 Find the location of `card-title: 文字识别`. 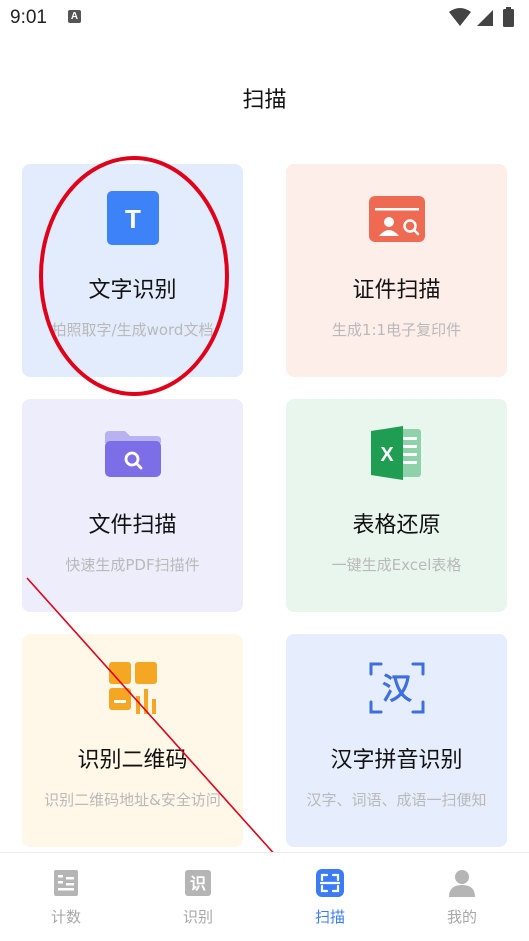

card-title: 文字识别 is located at coordinates (132, 290).